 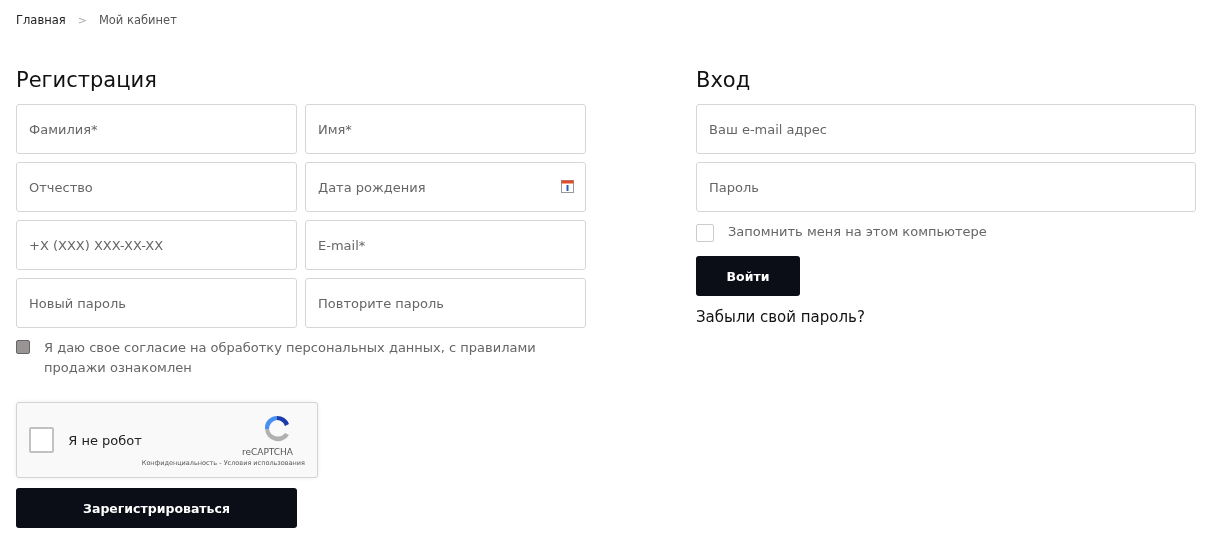 What do you see at coordinates (87, 80) in the screenshot?
I see `registration-title: Регистрация` at bounding box center [87, 80].